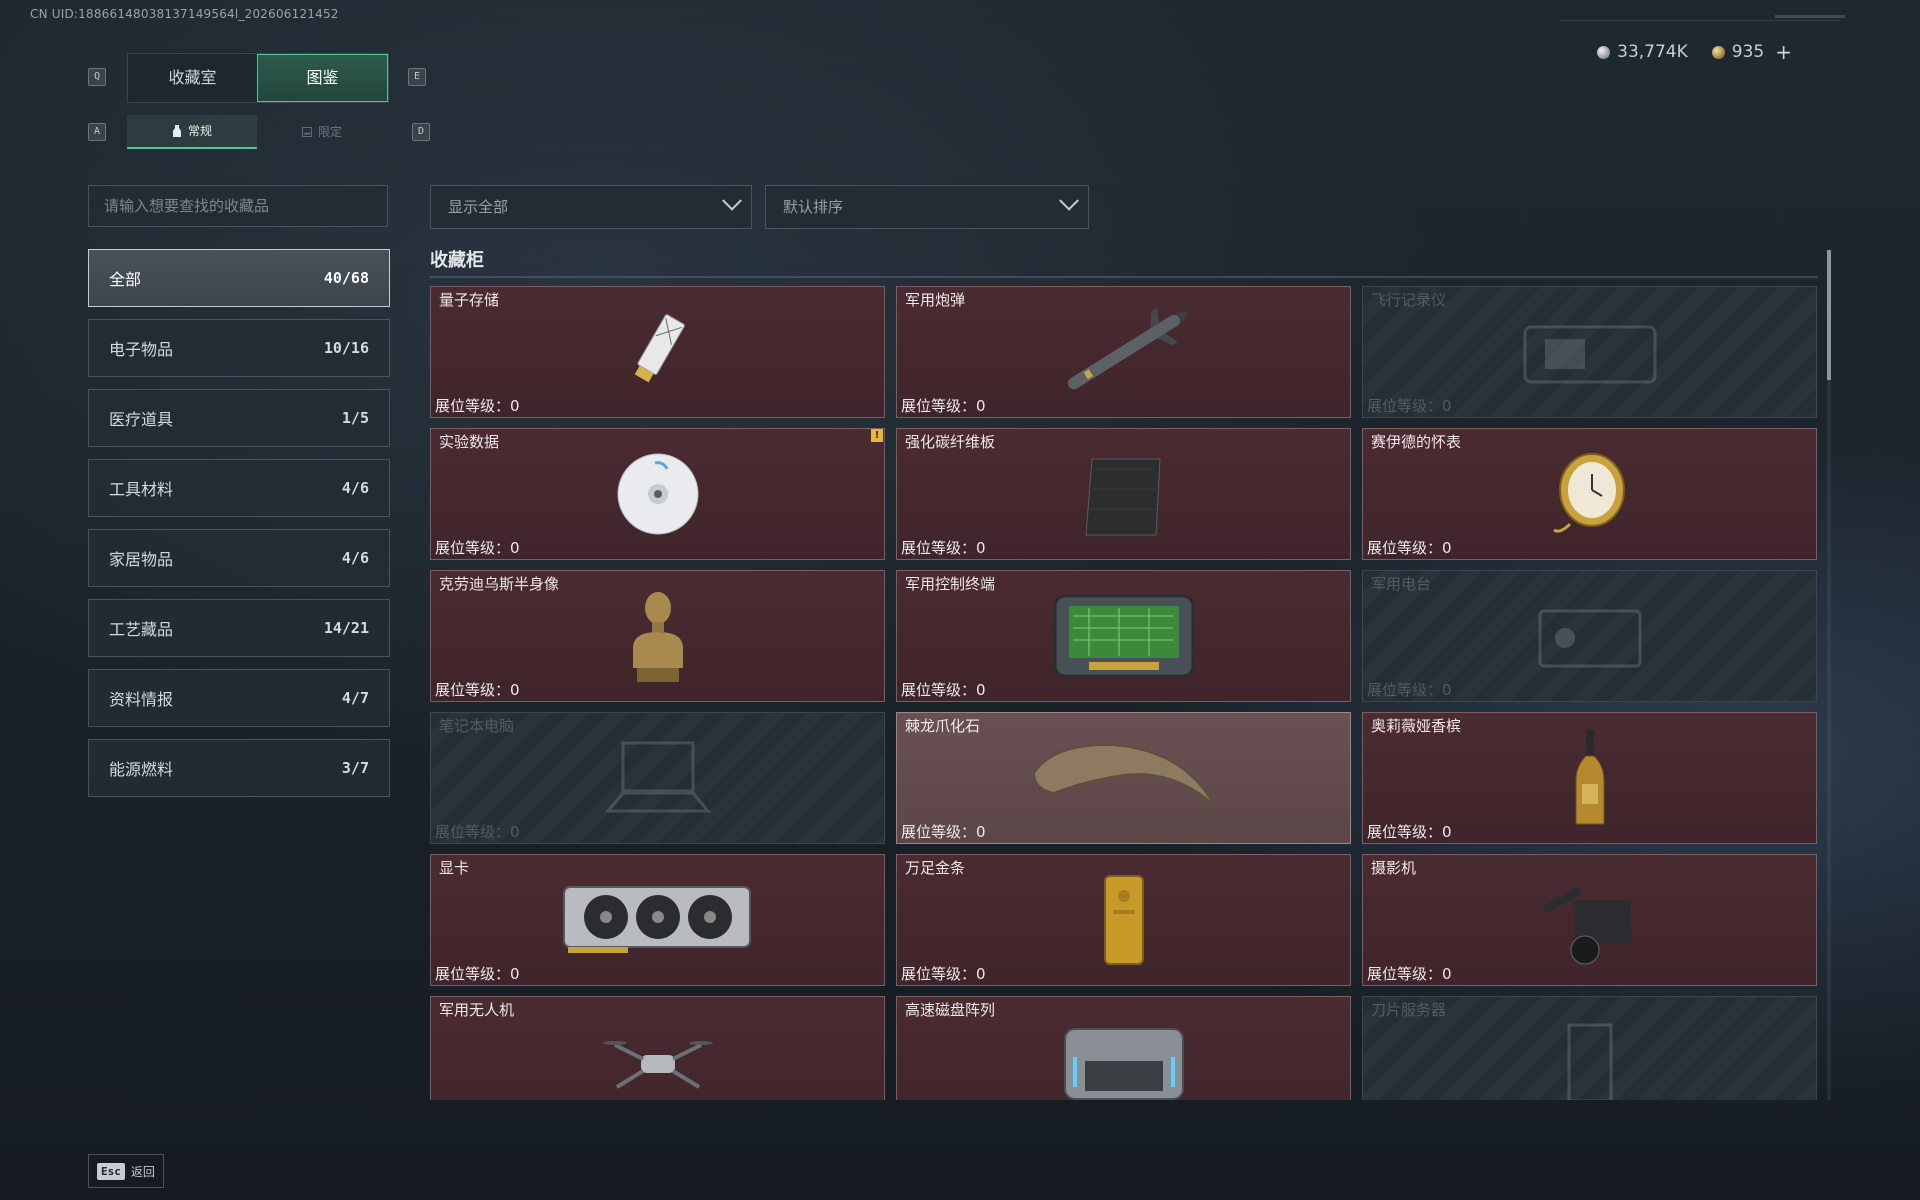 The height and width of the screenshot is (1200, 1920). Describe the element at coordinates (97, 132) in the screenshot. I see `a-key-hint: A` at that location.